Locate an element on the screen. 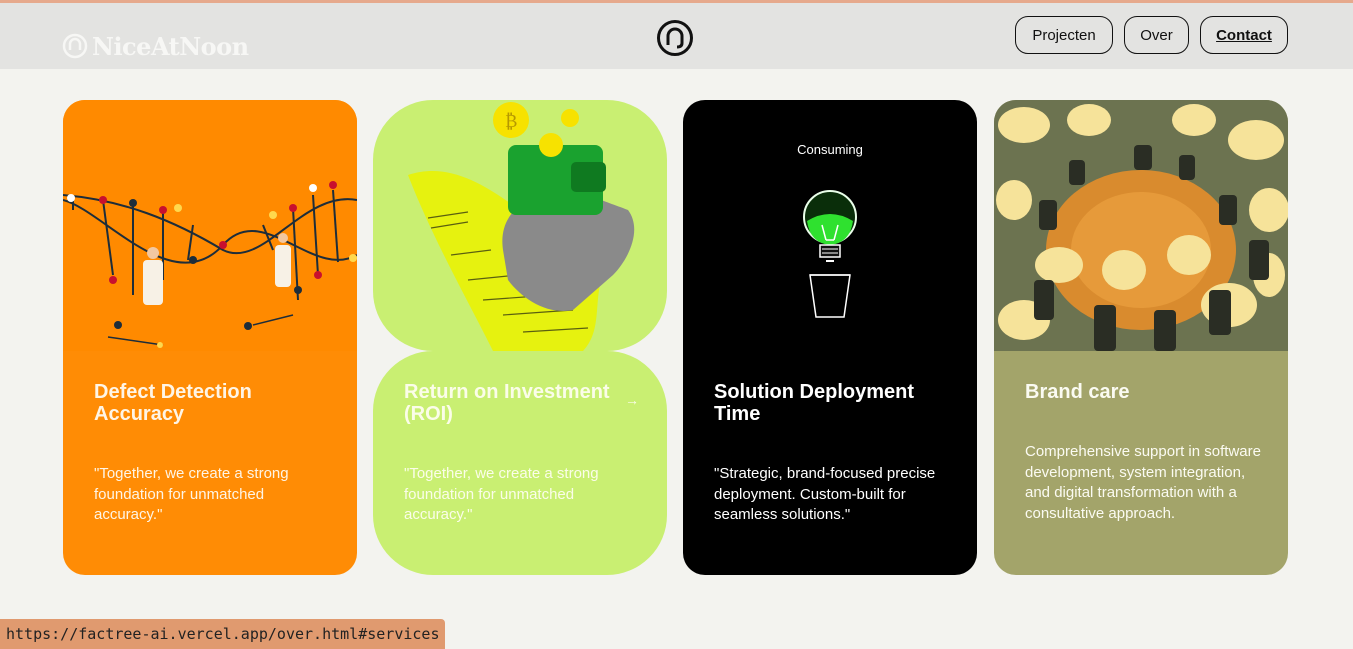  site-header: NiceAtNoon Projecten Over Contact is located at coordinates (676, 36).